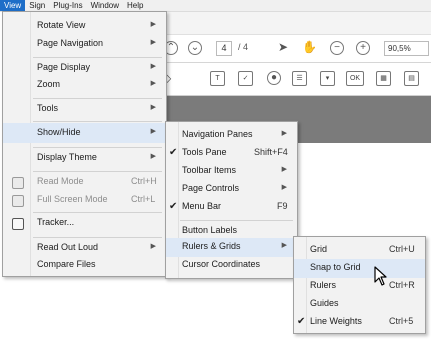 The image size is (431, 339). I want to click on view-item-full-screen-mode: Full Screen Mode Ctrl+L, so click(84, 200).